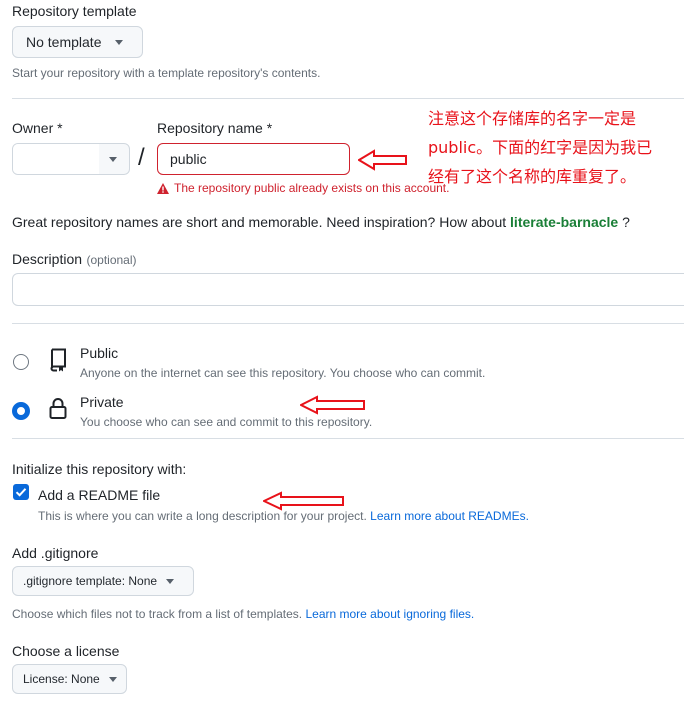 The width and height of the screenshot is (684, 702). Describe the element at coordinates (188, 159) in the screenshot. I see `repo-name-value: public` at that location.